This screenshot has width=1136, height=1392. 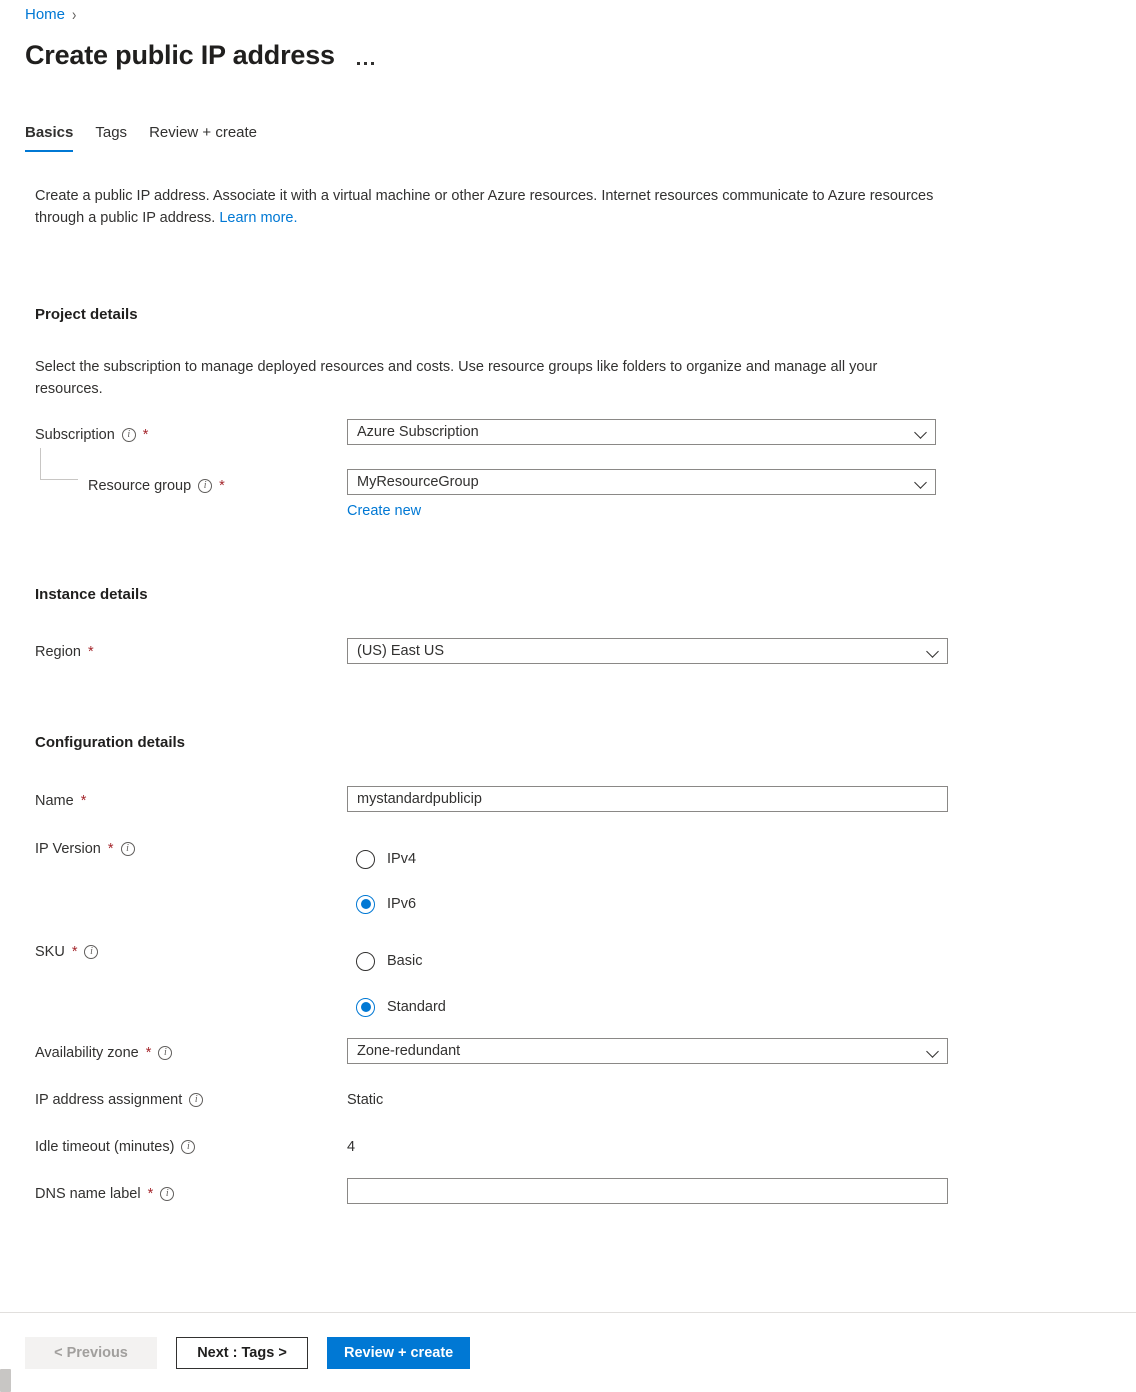 I want to click on create-new-resource-group-link: Create new, so click(x=384, y=511).